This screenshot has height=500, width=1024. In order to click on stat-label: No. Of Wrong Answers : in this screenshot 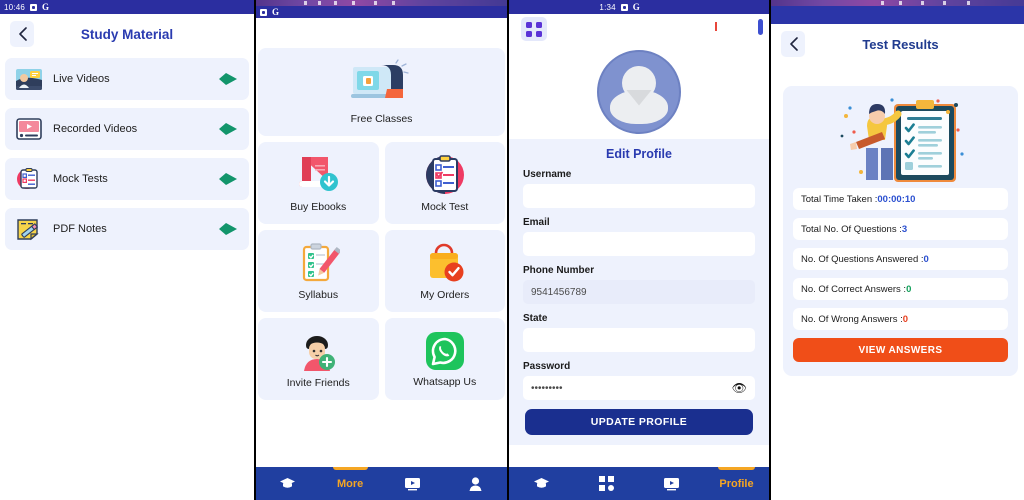, I will do `click(852, 319)`.